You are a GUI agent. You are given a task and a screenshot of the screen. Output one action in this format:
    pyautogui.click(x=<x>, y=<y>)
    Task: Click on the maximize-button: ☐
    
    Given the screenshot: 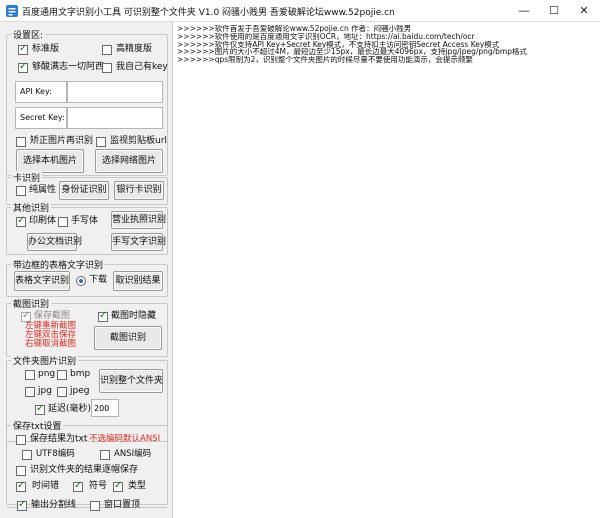 What is the action you would take?
    pyautogui.click(x=554, y=11)
    